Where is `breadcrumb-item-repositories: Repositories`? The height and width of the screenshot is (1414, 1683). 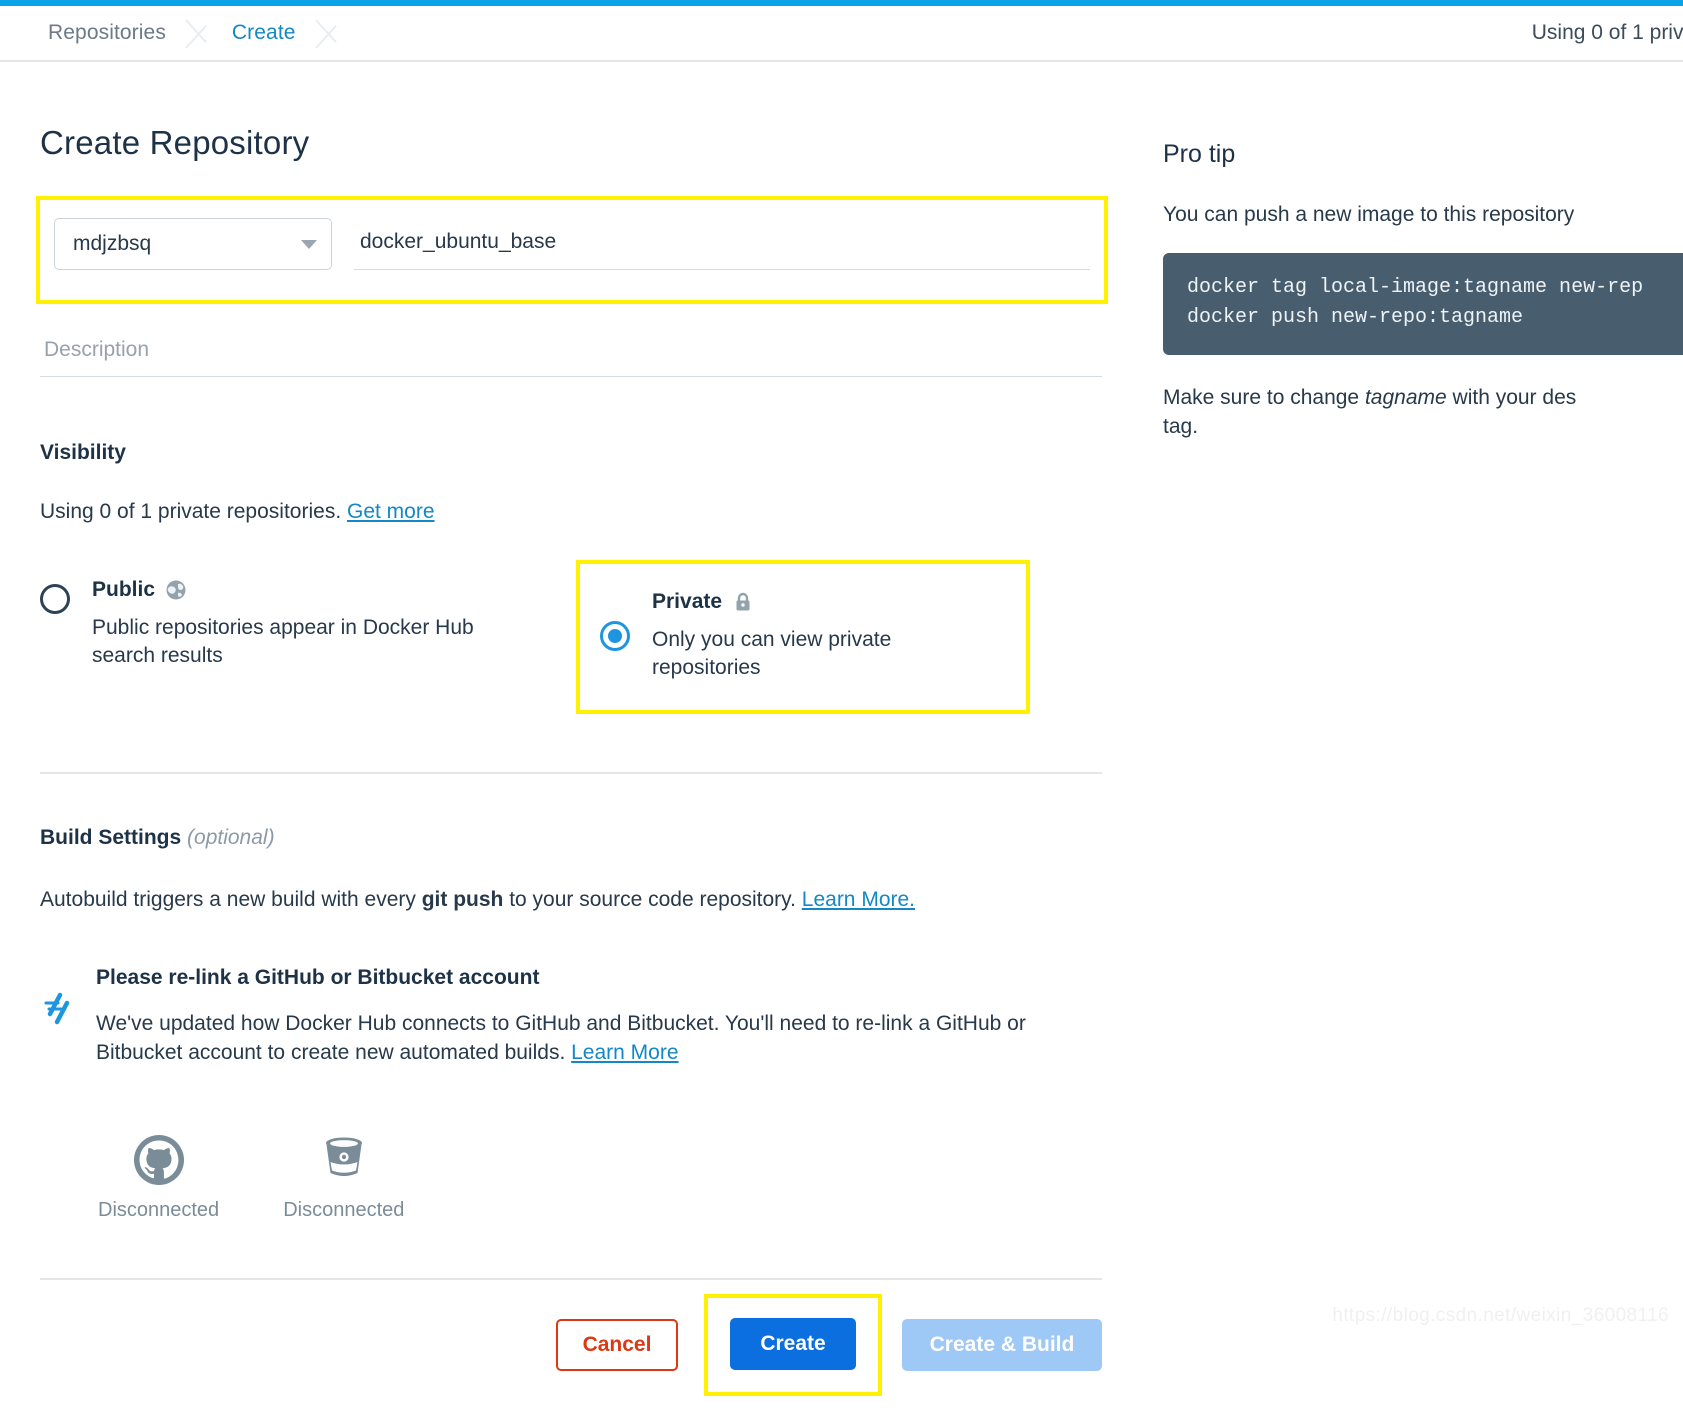 breadcrumb-item-repositories: Repositories is located at coordinates (116, 33).